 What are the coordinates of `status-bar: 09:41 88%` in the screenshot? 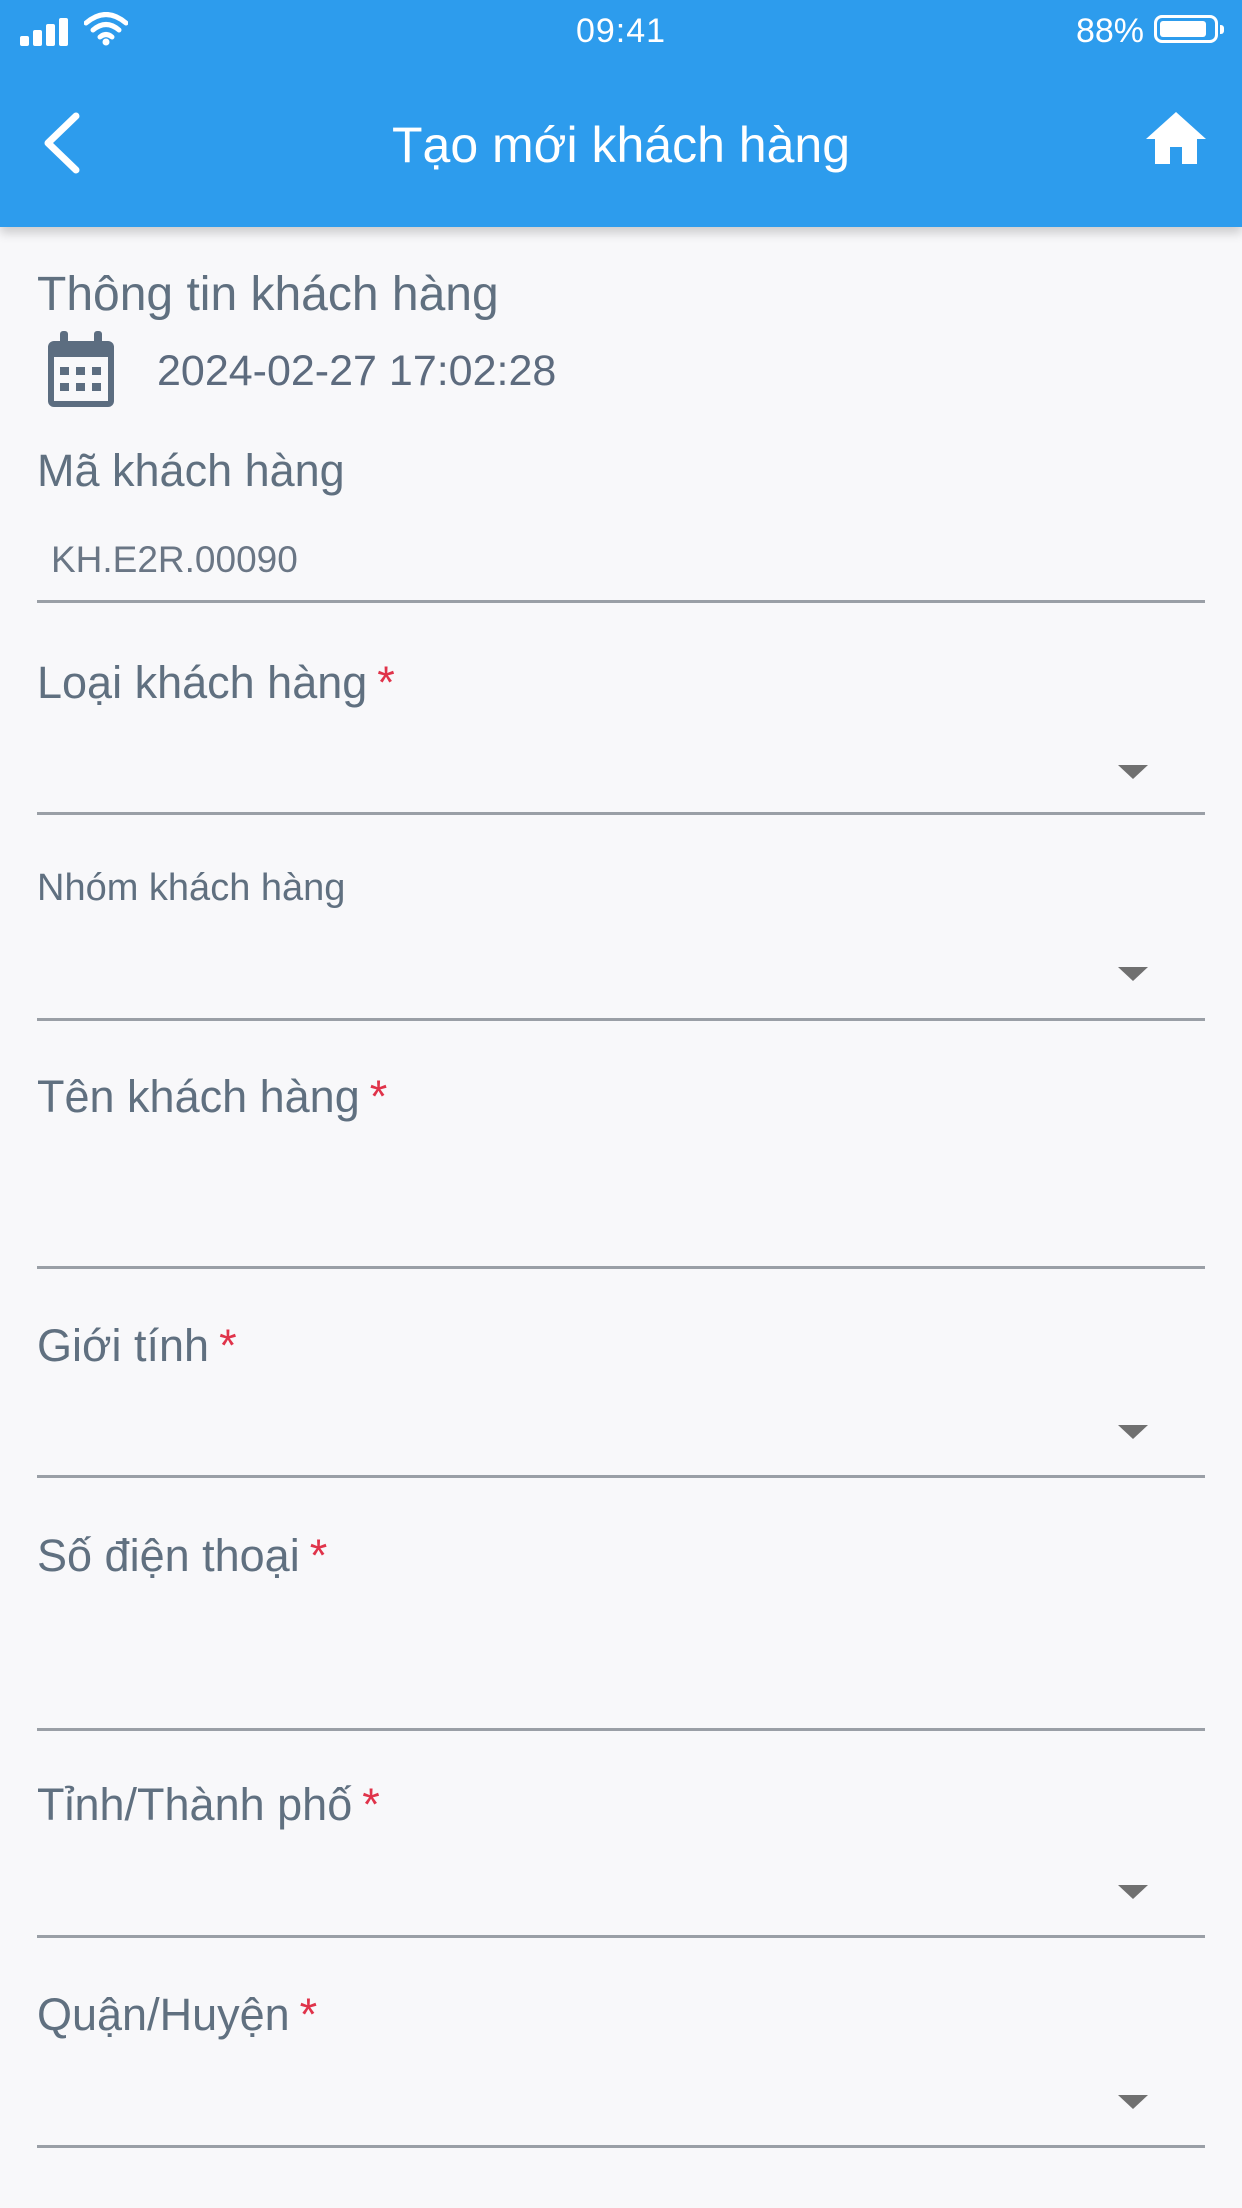 It's located at (621, 31).